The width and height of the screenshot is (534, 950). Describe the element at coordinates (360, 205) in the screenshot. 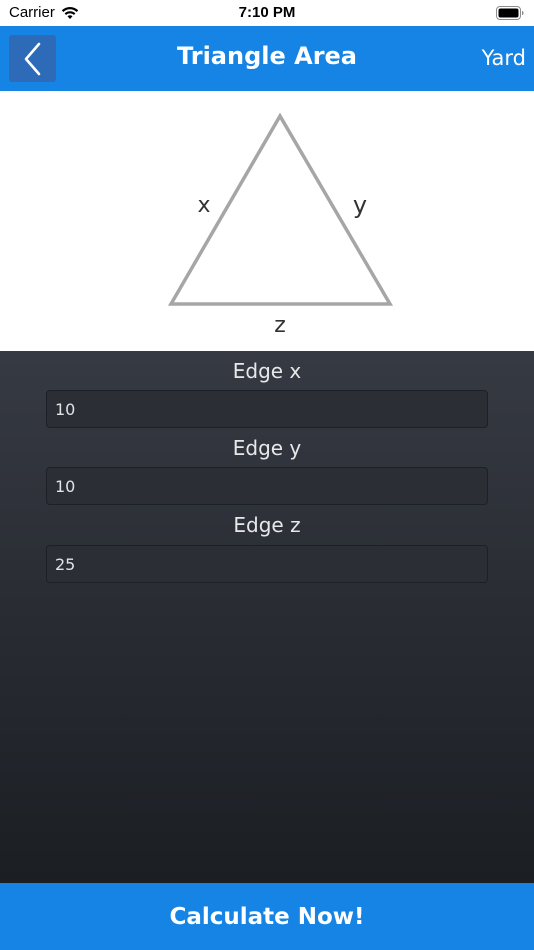

I see `edge-y-label: y` at that location.